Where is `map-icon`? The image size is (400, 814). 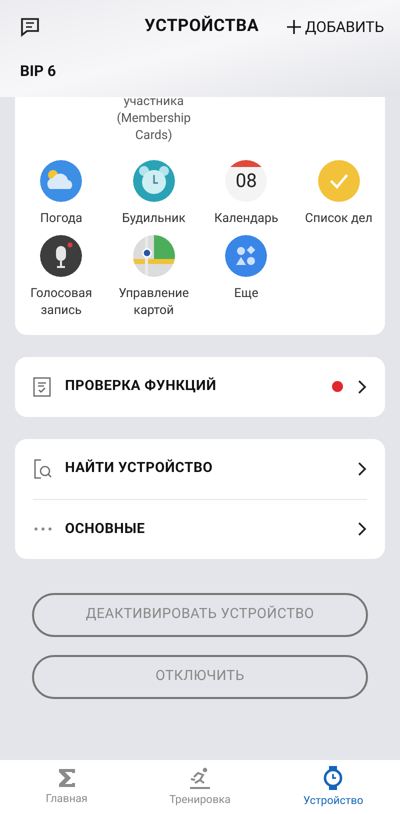 map-icon is located at coordinates (153, 255).